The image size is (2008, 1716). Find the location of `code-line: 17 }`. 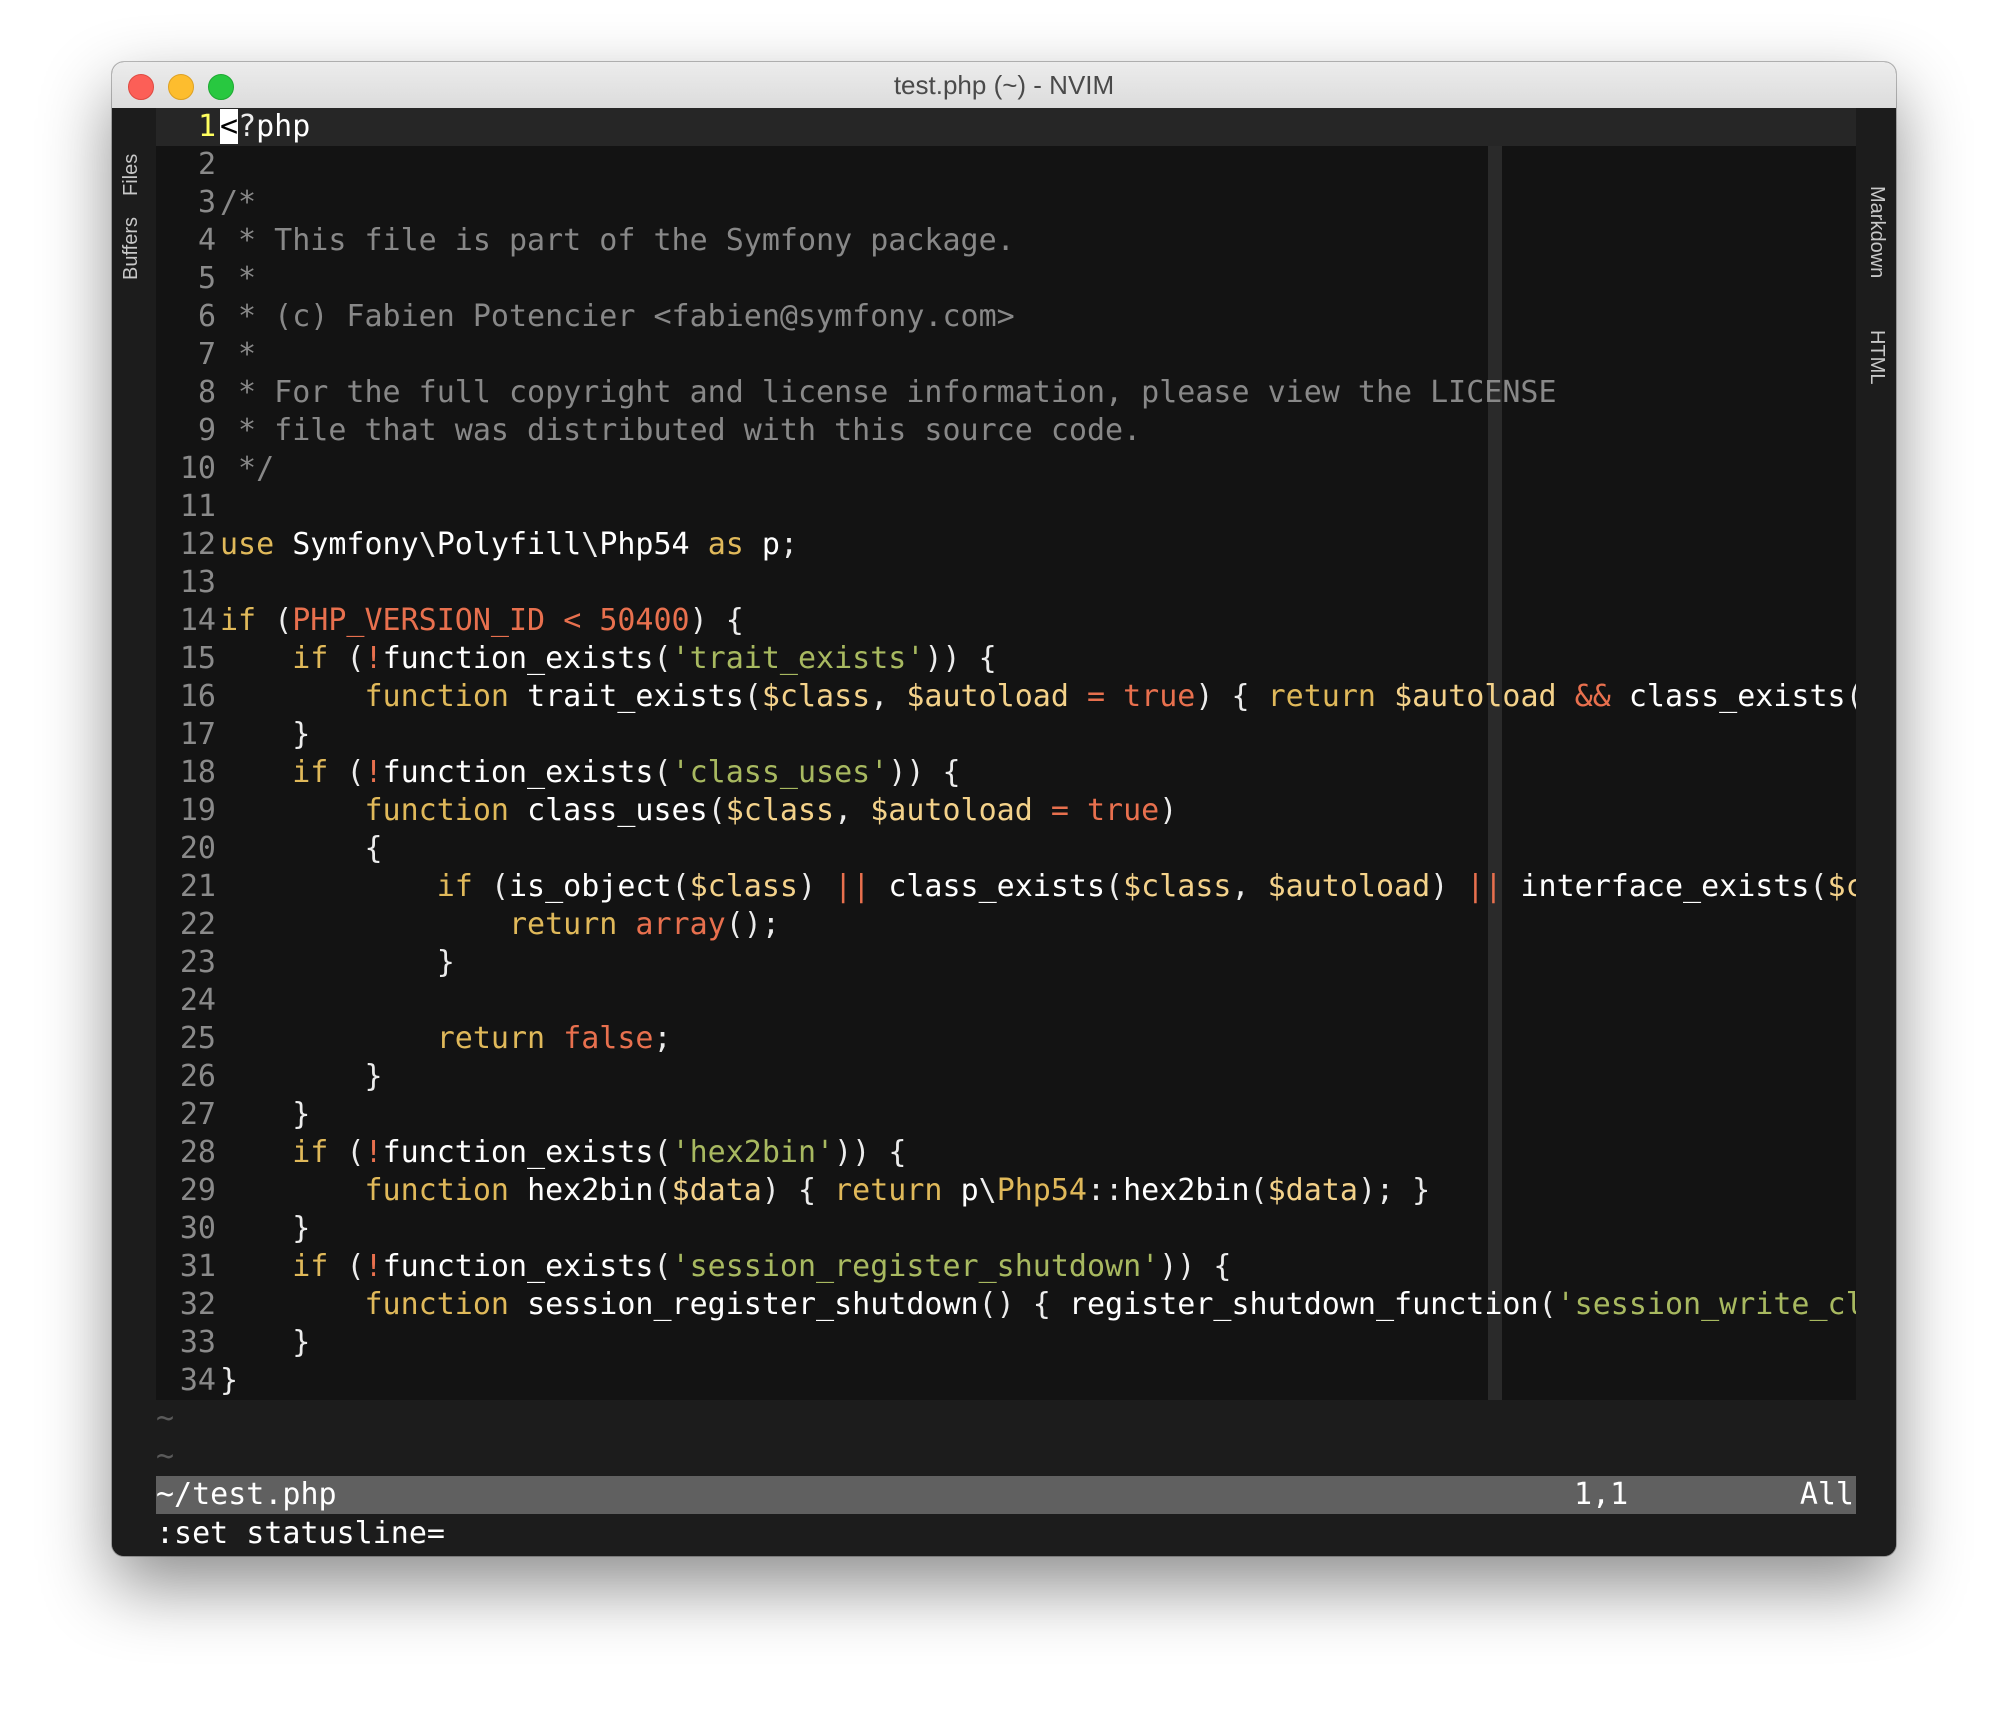

code-line: 17 } is located at coordinates (1006, 735).